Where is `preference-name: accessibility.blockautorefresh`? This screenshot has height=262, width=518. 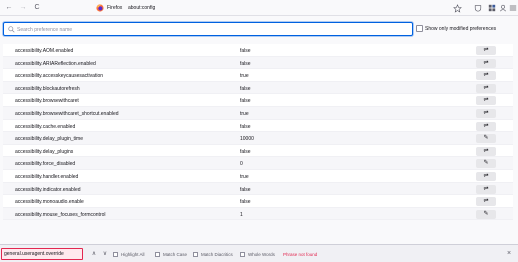 preference-name: accessibility.blockautorefresh is located at coordinates (47, 88).